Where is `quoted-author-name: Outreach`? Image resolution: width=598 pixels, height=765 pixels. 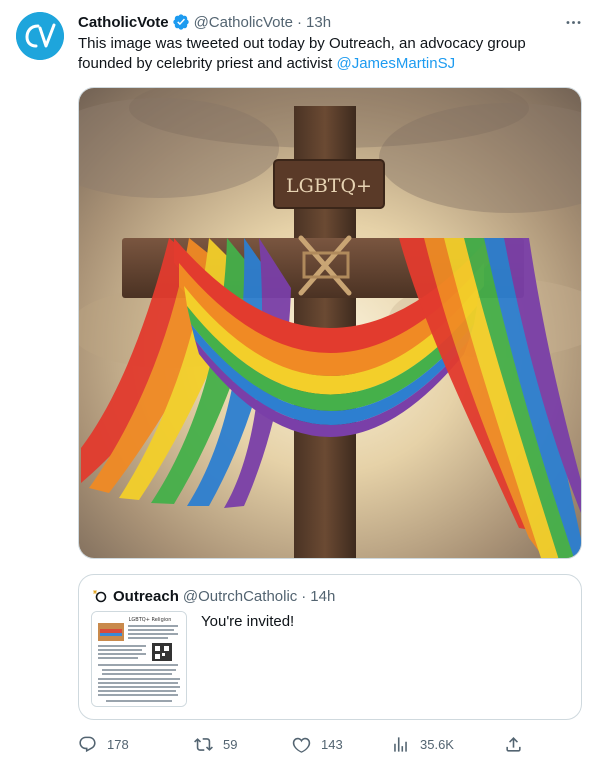
quoted-author-name: Outreach is located at coordinates (146, 596).